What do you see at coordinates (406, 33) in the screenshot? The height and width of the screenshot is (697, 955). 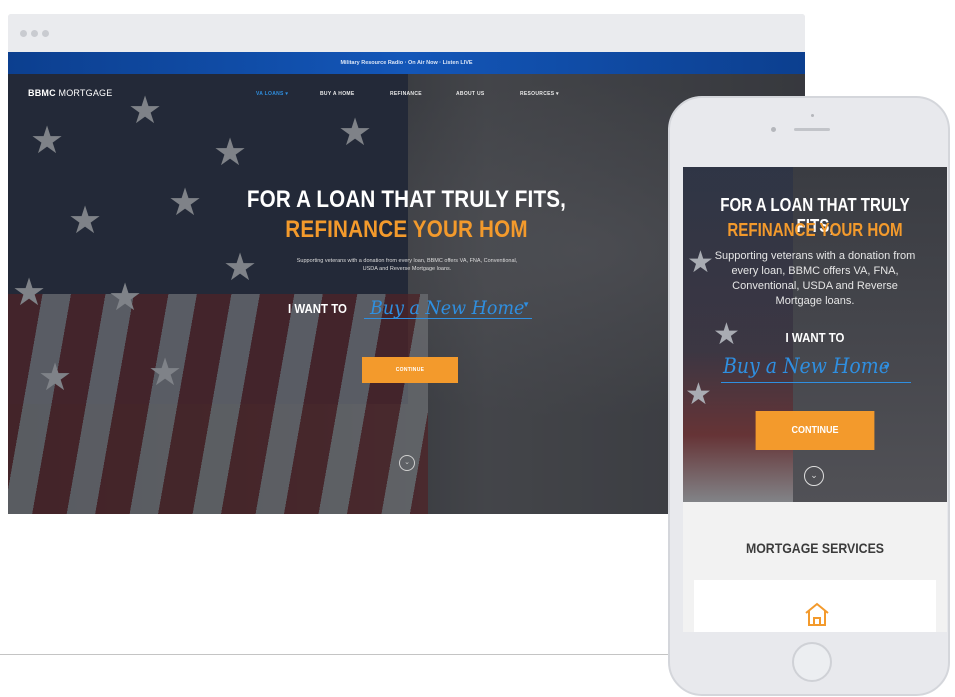 I see `browser-titlebar` at bounding box center [406, 33].